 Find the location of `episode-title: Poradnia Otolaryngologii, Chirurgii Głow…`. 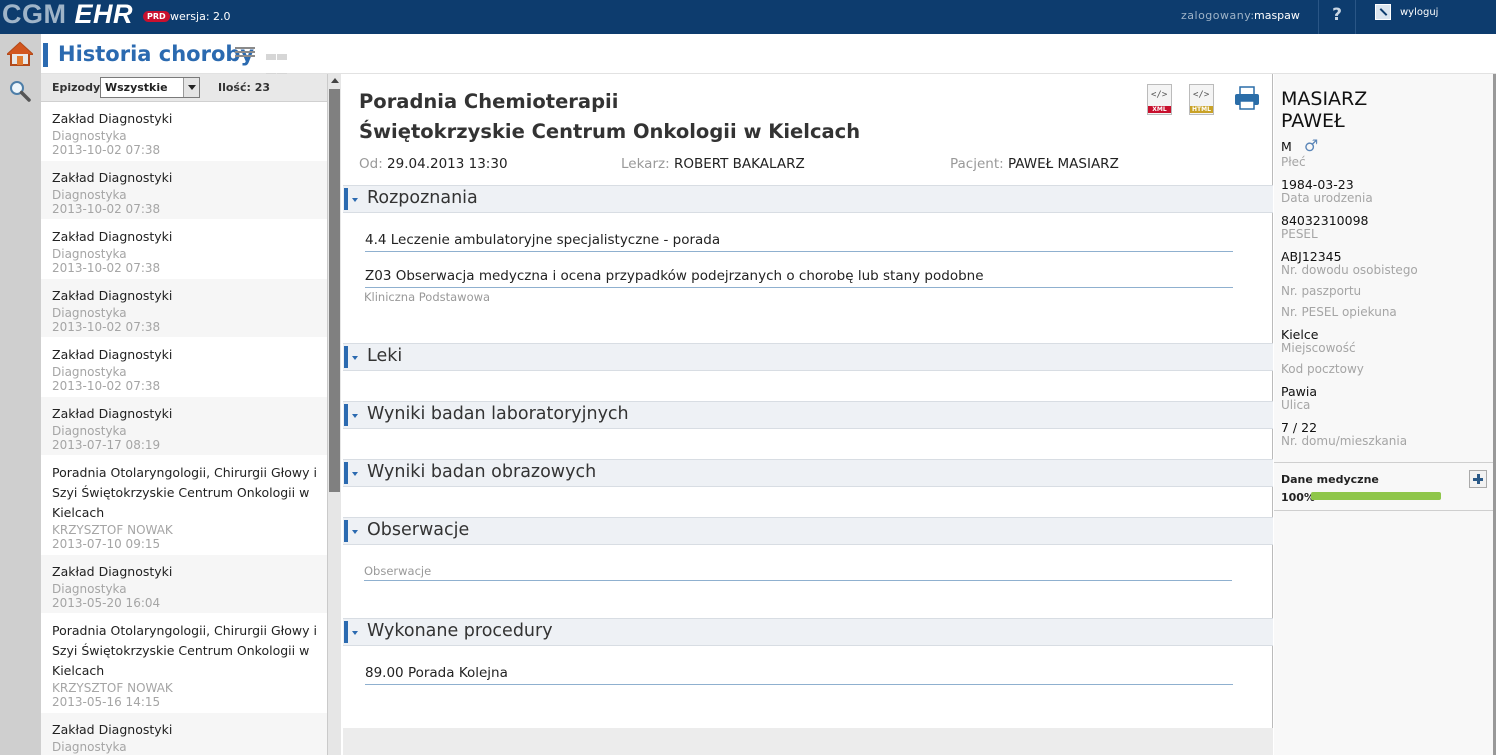

episode-title: Poradnia Otolaryngologii, Chirurgii Głow… is located at coordinates (184, 650).